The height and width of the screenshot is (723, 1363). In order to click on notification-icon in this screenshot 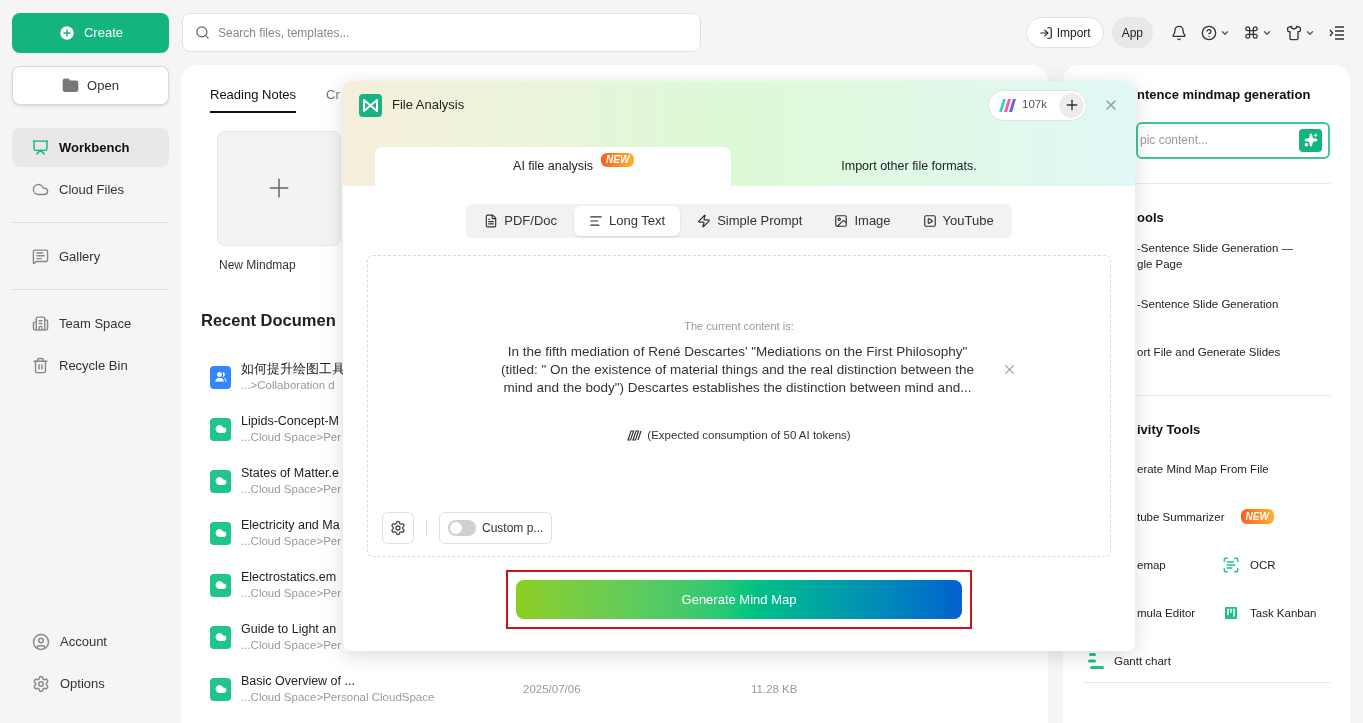, I will do `click(1179, 32)`.